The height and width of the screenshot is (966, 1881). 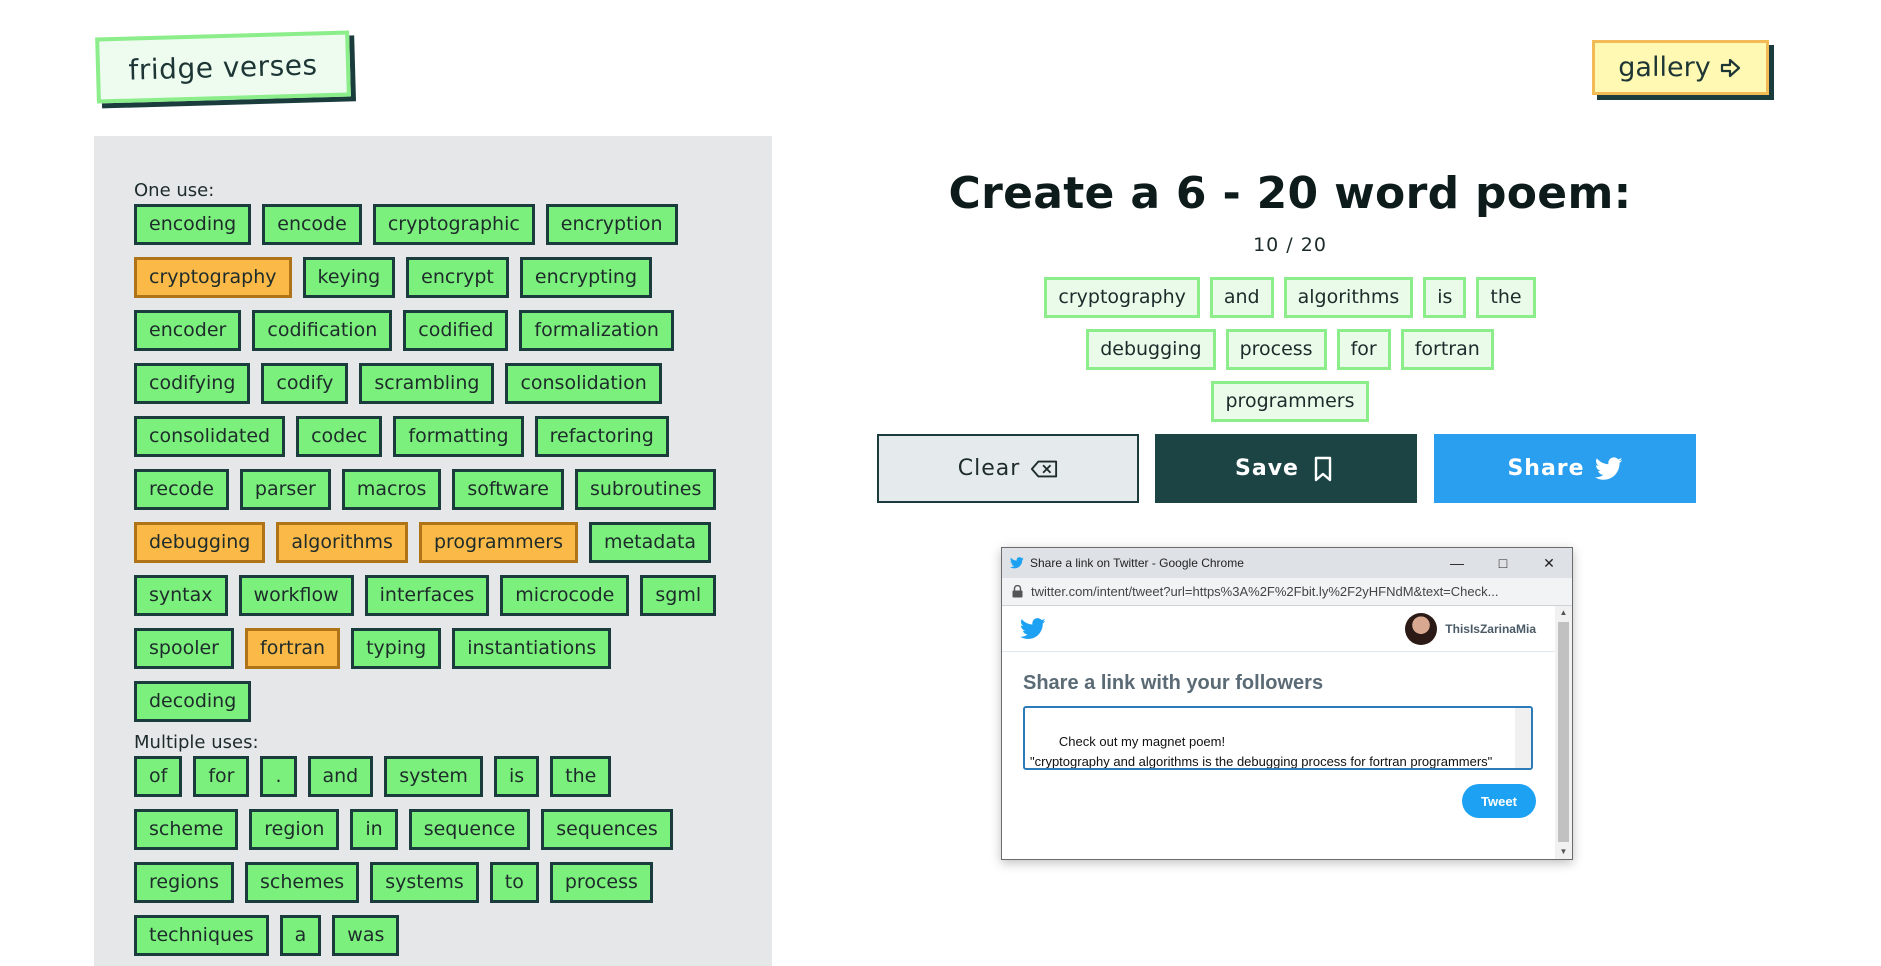 I want to click on minimize-icon: —, so click(x=1457, y=563).